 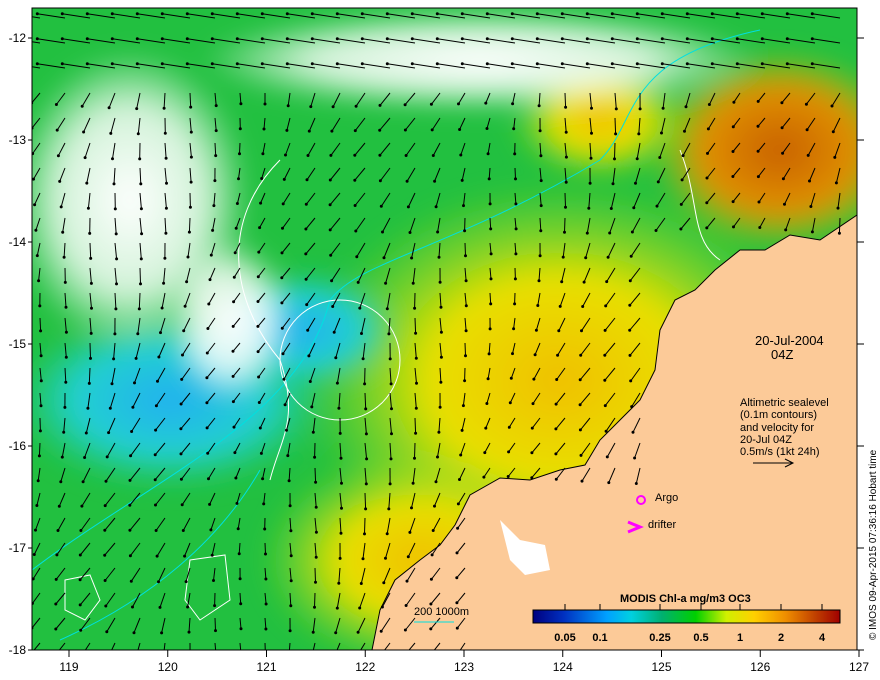 What do you see at coordinates (779, 415) in the screenshot?
I see `legend-line: (0.1m contours)` at bounding box center [779, 415].